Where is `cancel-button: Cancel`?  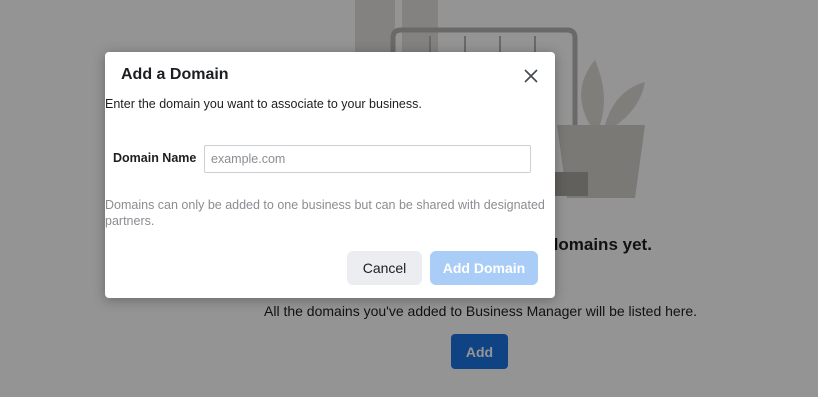 cancel-button: Cancel is located at coordinates (384, 268).